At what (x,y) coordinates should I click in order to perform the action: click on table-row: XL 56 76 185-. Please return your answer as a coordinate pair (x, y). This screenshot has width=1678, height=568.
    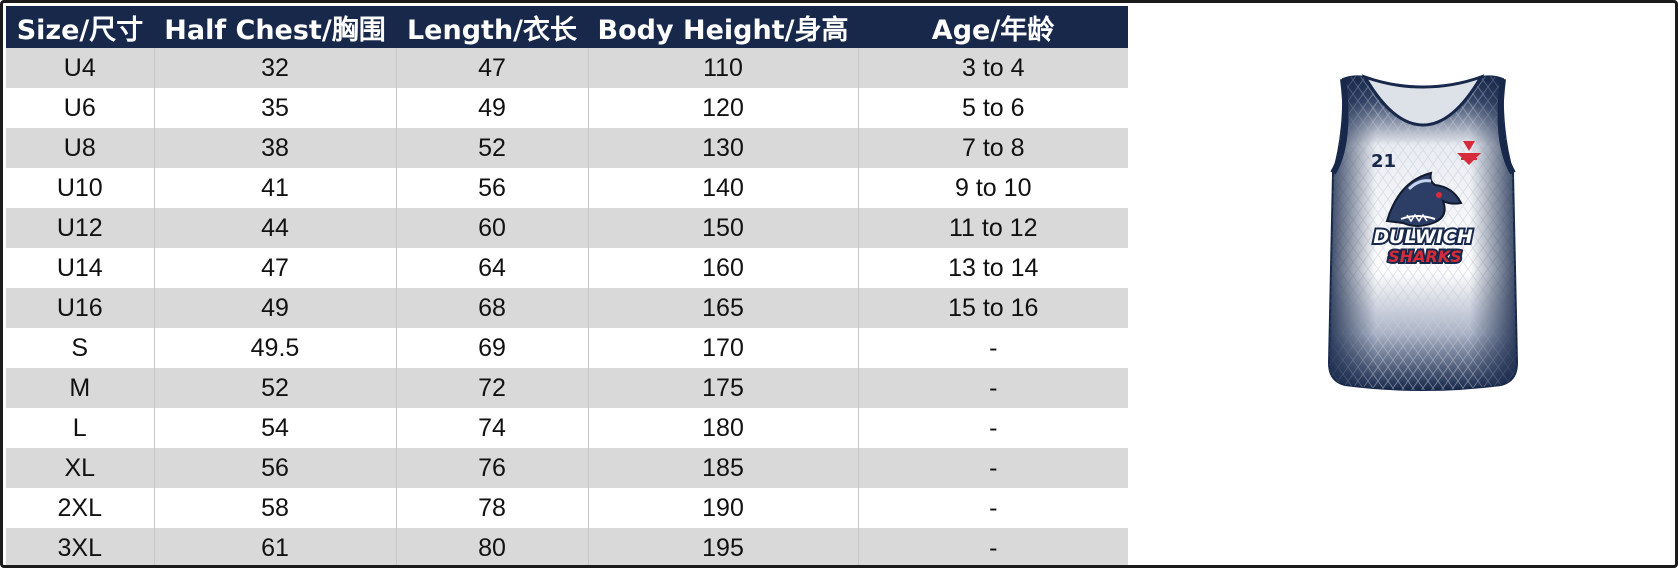
    Looking at the image, I should click on (567, 468).